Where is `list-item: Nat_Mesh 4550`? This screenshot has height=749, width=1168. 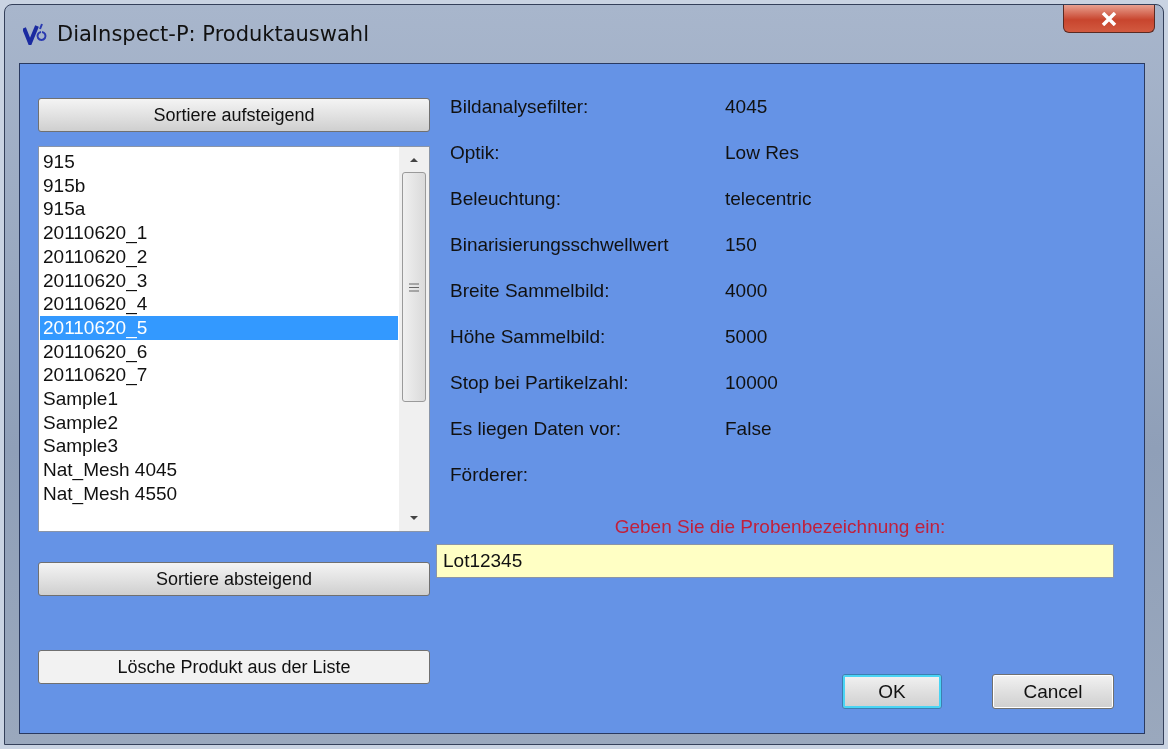
list-item: Nat_Mesh 4550 is located at coordinates (219, 493).